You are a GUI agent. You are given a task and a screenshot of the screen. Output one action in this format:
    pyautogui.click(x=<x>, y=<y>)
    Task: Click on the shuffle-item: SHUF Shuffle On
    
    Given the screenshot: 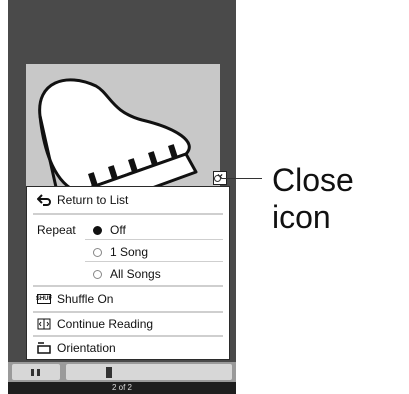 What is the action you would take?
    pyautogui.click(x=128, y=299)
    